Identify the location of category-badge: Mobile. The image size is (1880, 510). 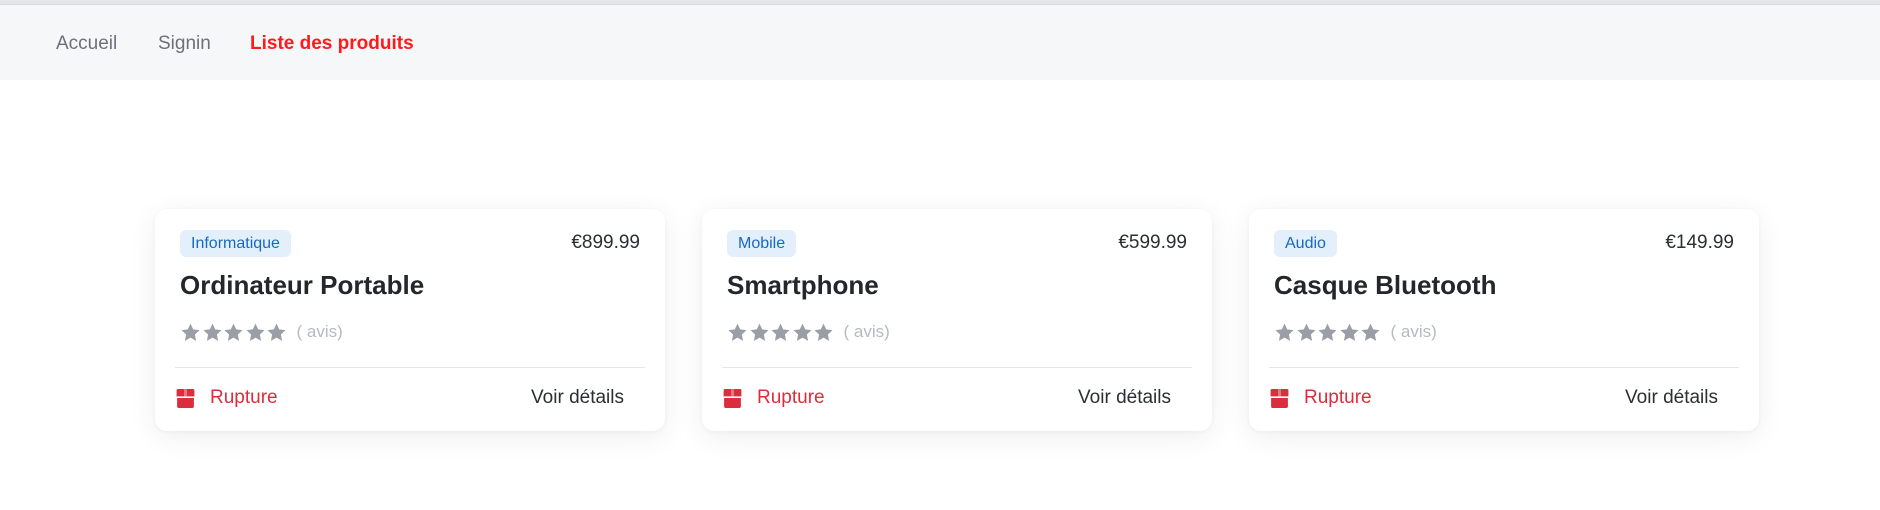
(762, 243).